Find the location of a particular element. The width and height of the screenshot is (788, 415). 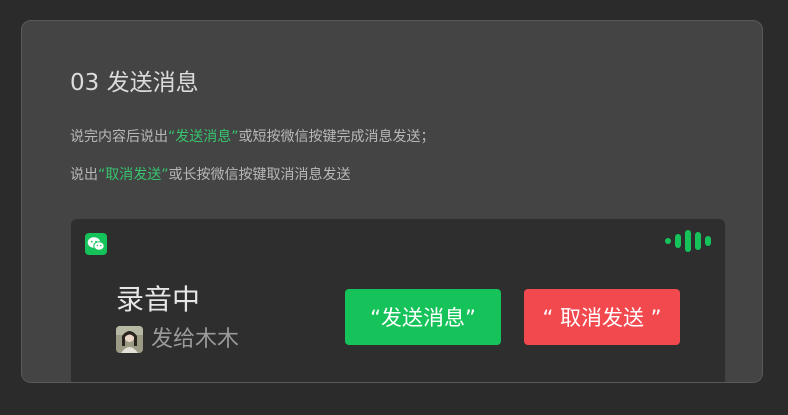

instruction-line-send: 说完内容后说出“发送消息”或短按微信按键完成消息发送； is located at coordinates (252, 137).